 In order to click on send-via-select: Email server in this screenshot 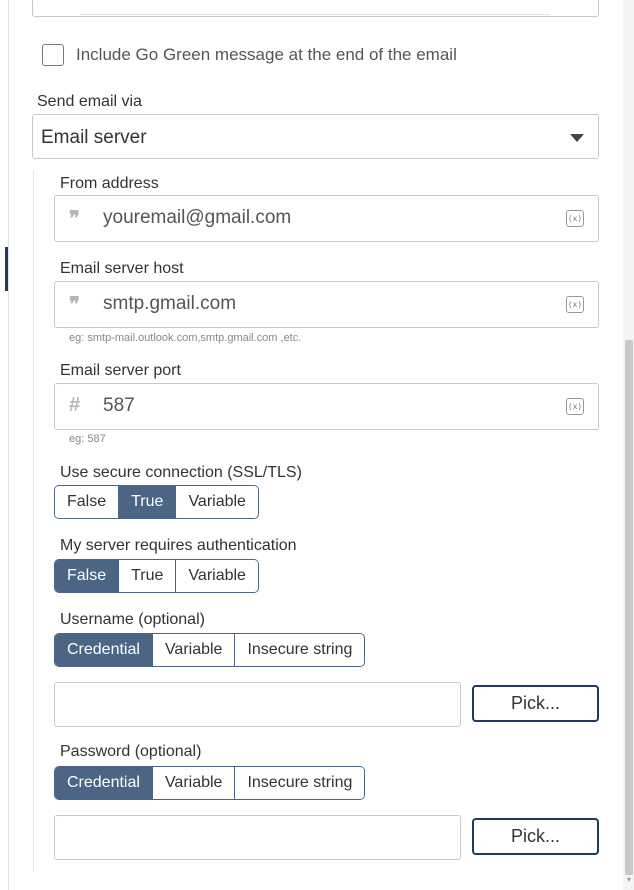, I will do `click(315, 136)`.